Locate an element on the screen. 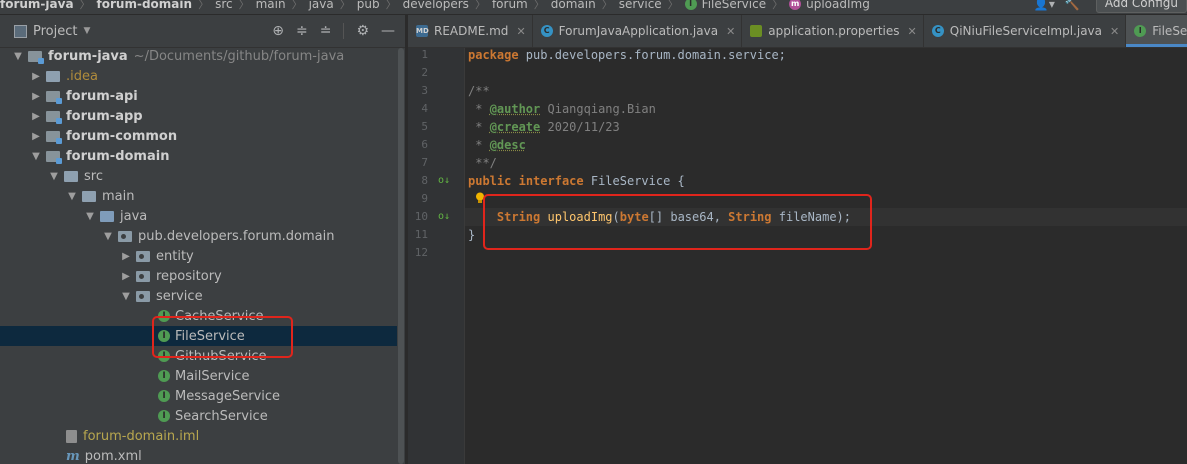 The width and height of the screenshot is (1187, 464). line-number: 7 is located at coordinates (424, 162).